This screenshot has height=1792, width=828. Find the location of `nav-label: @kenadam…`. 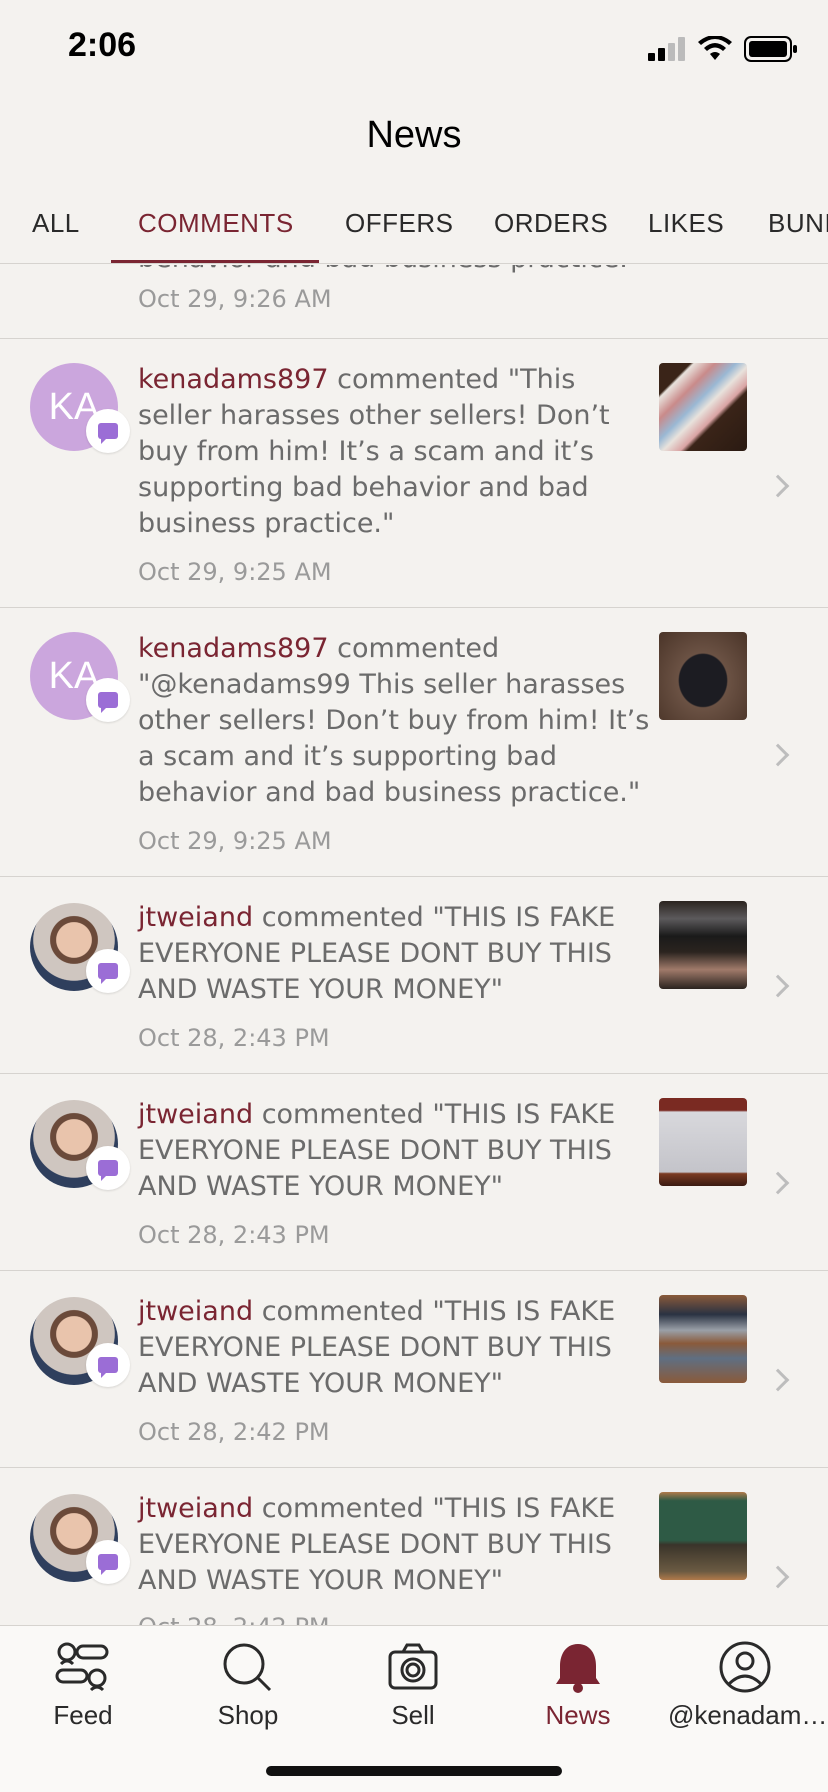

nav-label: @kenadam… is located at coordinates (748, 1715).